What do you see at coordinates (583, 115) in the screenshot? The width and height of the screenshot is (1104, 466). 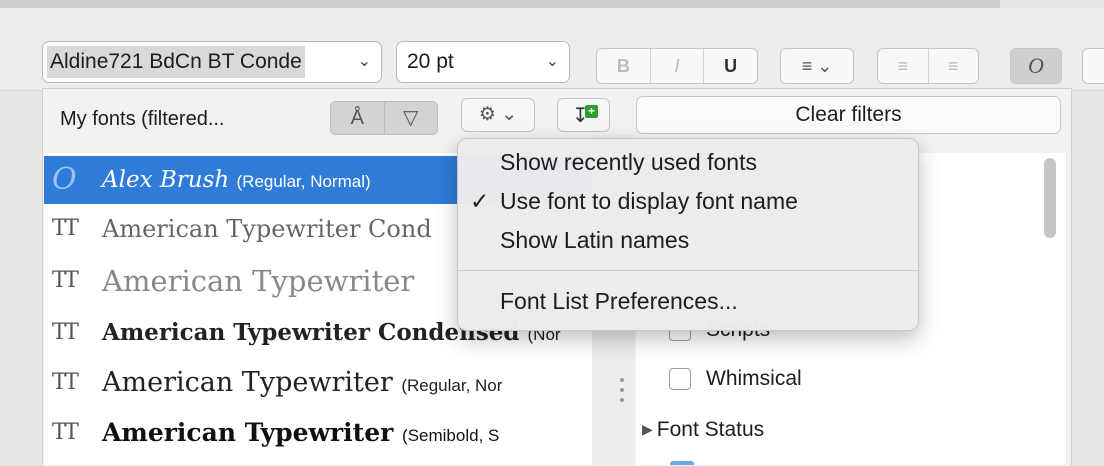 I see `add-font-button: ↧ +` at bounding box center [583, 115].